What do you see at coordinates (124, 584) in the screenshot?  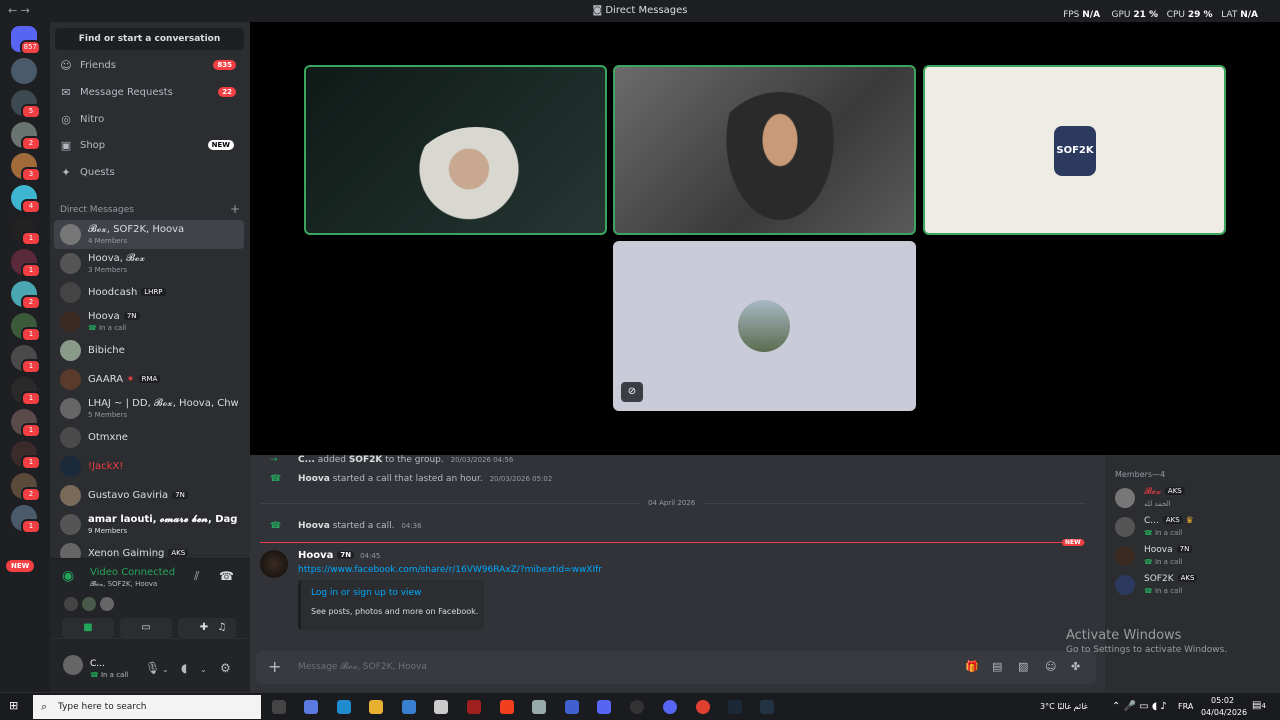 I see `voice-channel: 𝓑𝓸𝔁, SOF2K, Hoova` at bounding box center [124, 584].